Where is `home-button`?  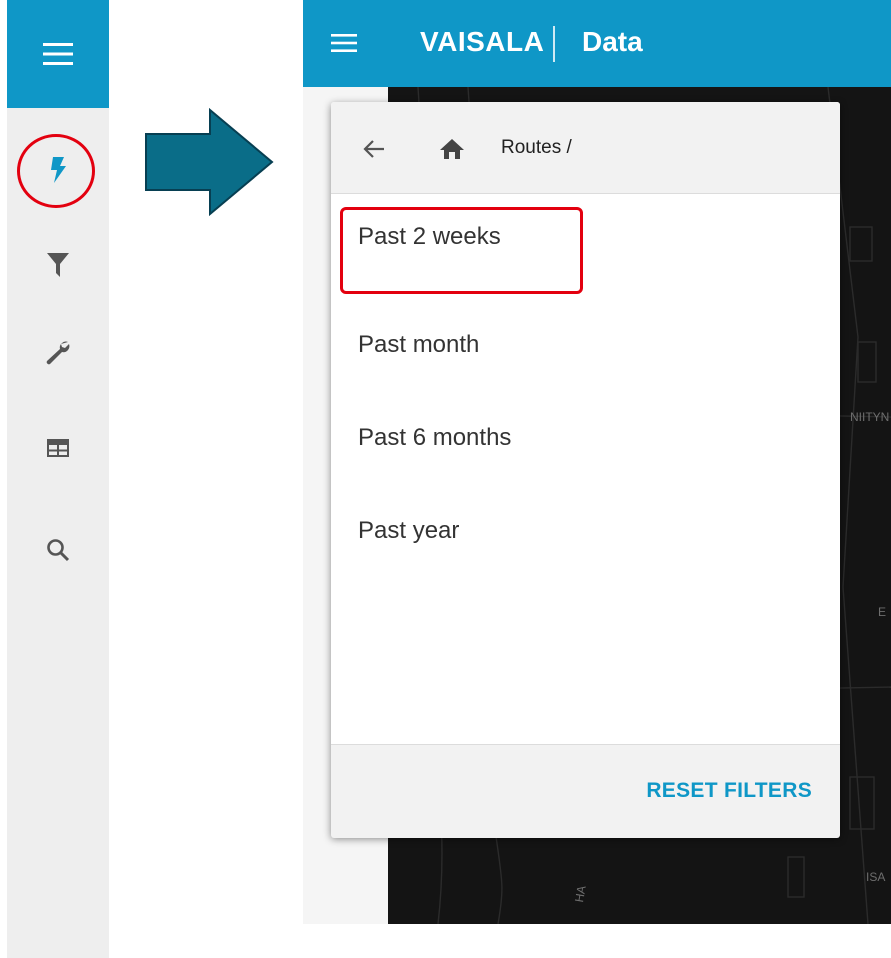 home-button is located at coordinates (452, 149).